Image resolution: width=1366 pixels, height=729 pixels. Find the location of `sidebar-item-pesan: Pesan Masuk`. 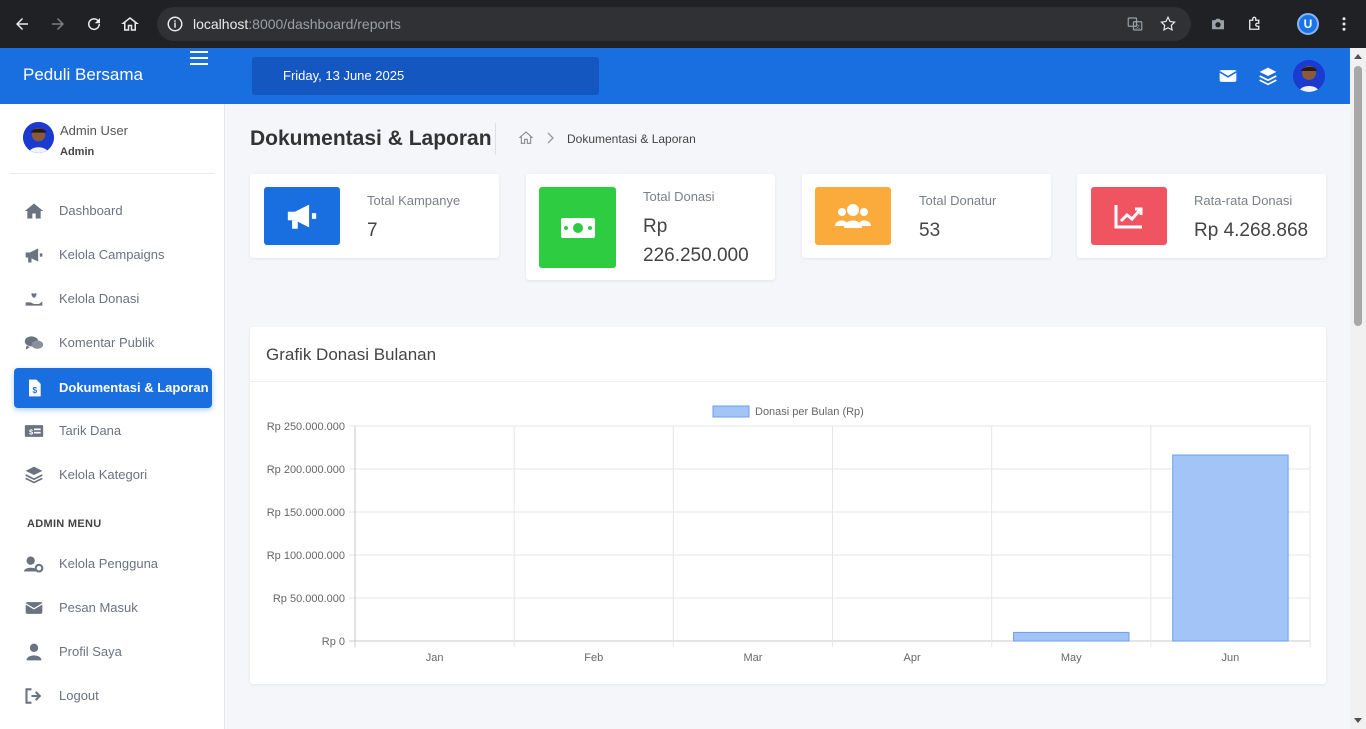

sidebar-item-pesan: Pesan Masuk is located at coordinates (113, 608).